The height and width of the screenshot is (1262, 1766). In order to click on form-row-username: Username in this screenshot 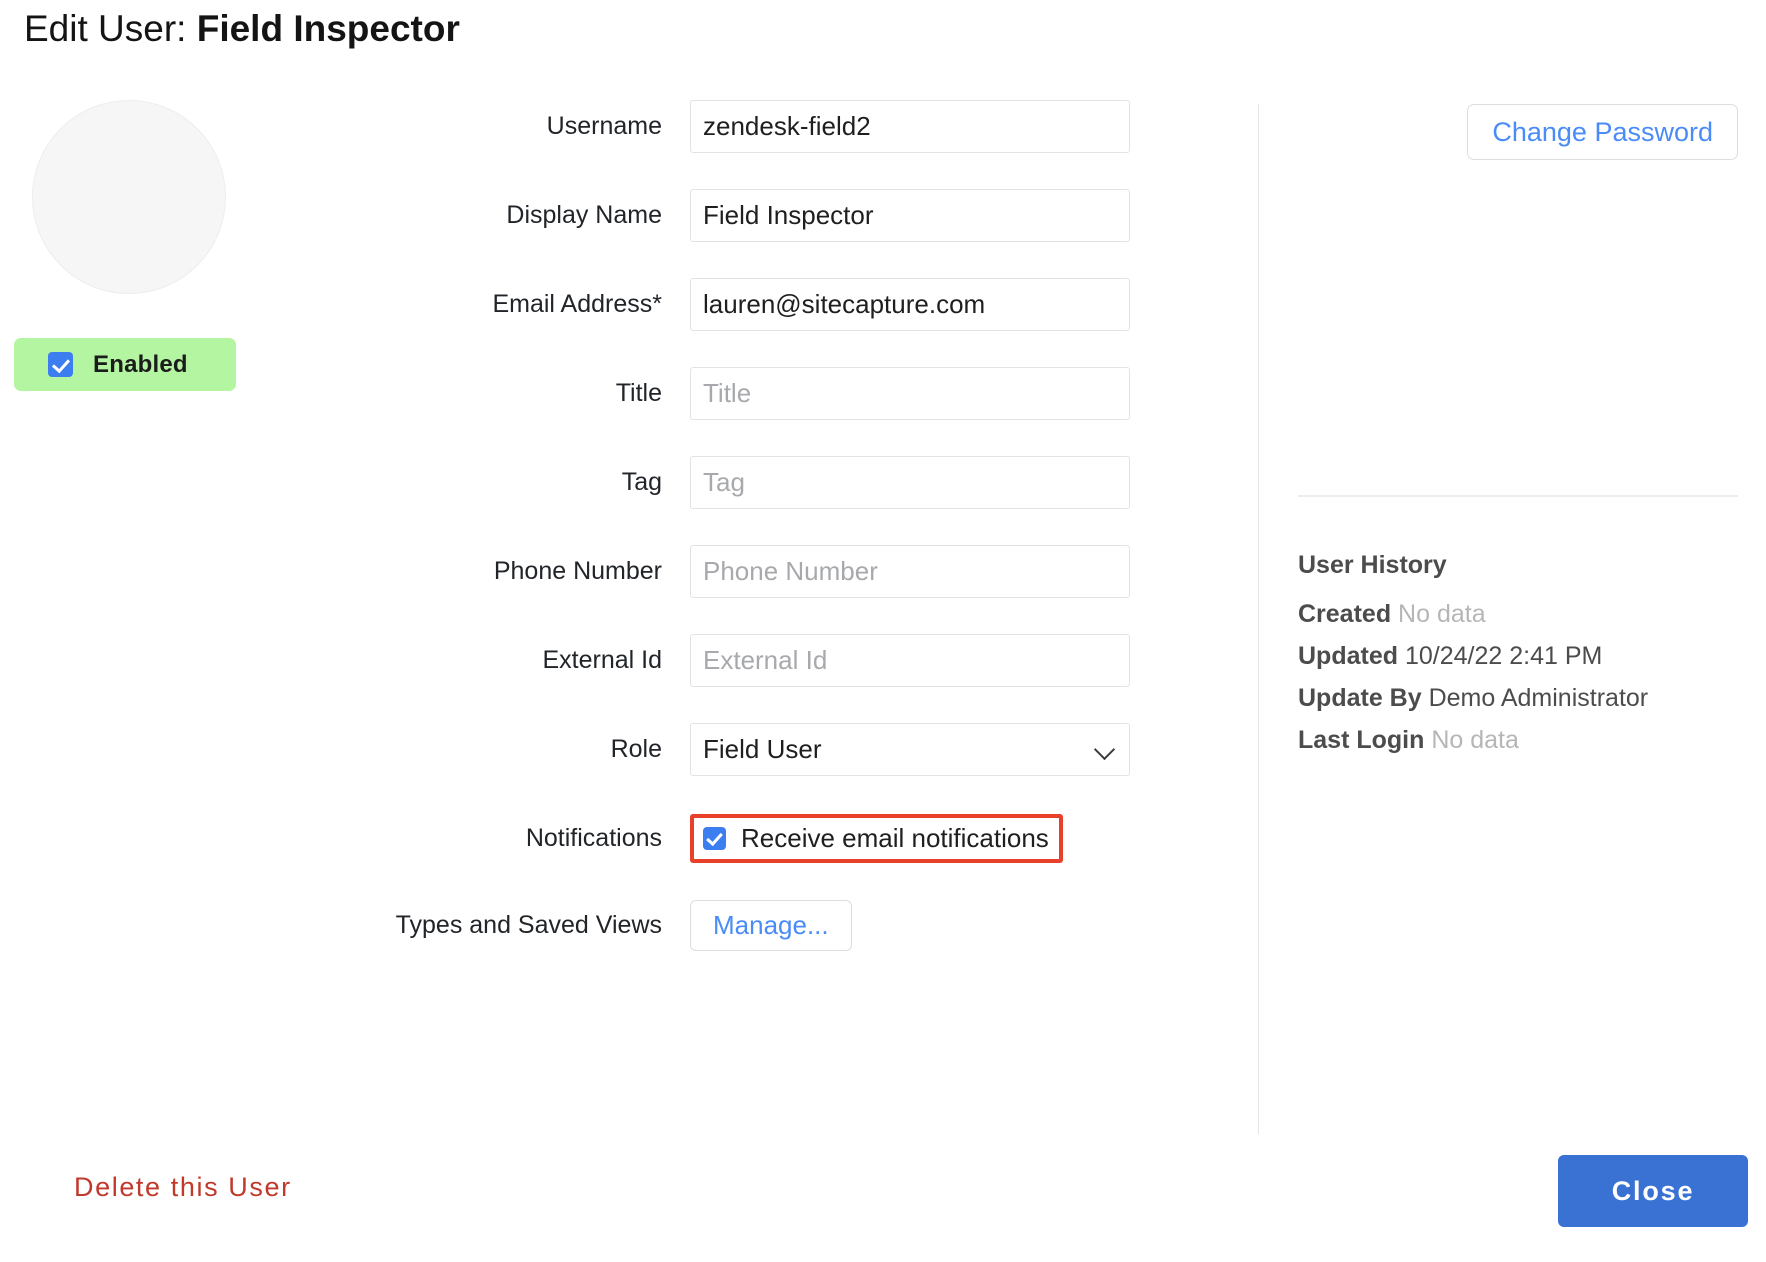, I will do `click(590, 126)`.